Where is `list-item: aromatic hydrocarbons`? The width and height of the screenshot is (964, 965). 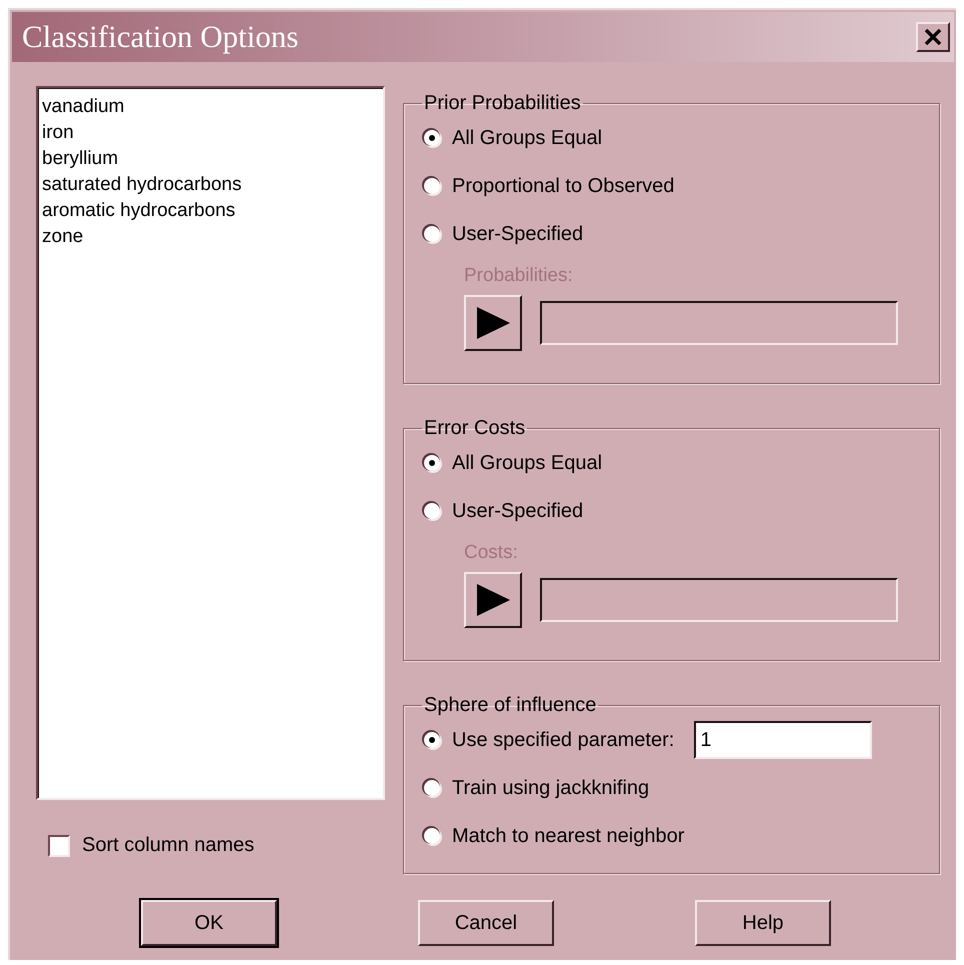 list-item: aromatic hydrocarbons is located at coordinates (210, 211).